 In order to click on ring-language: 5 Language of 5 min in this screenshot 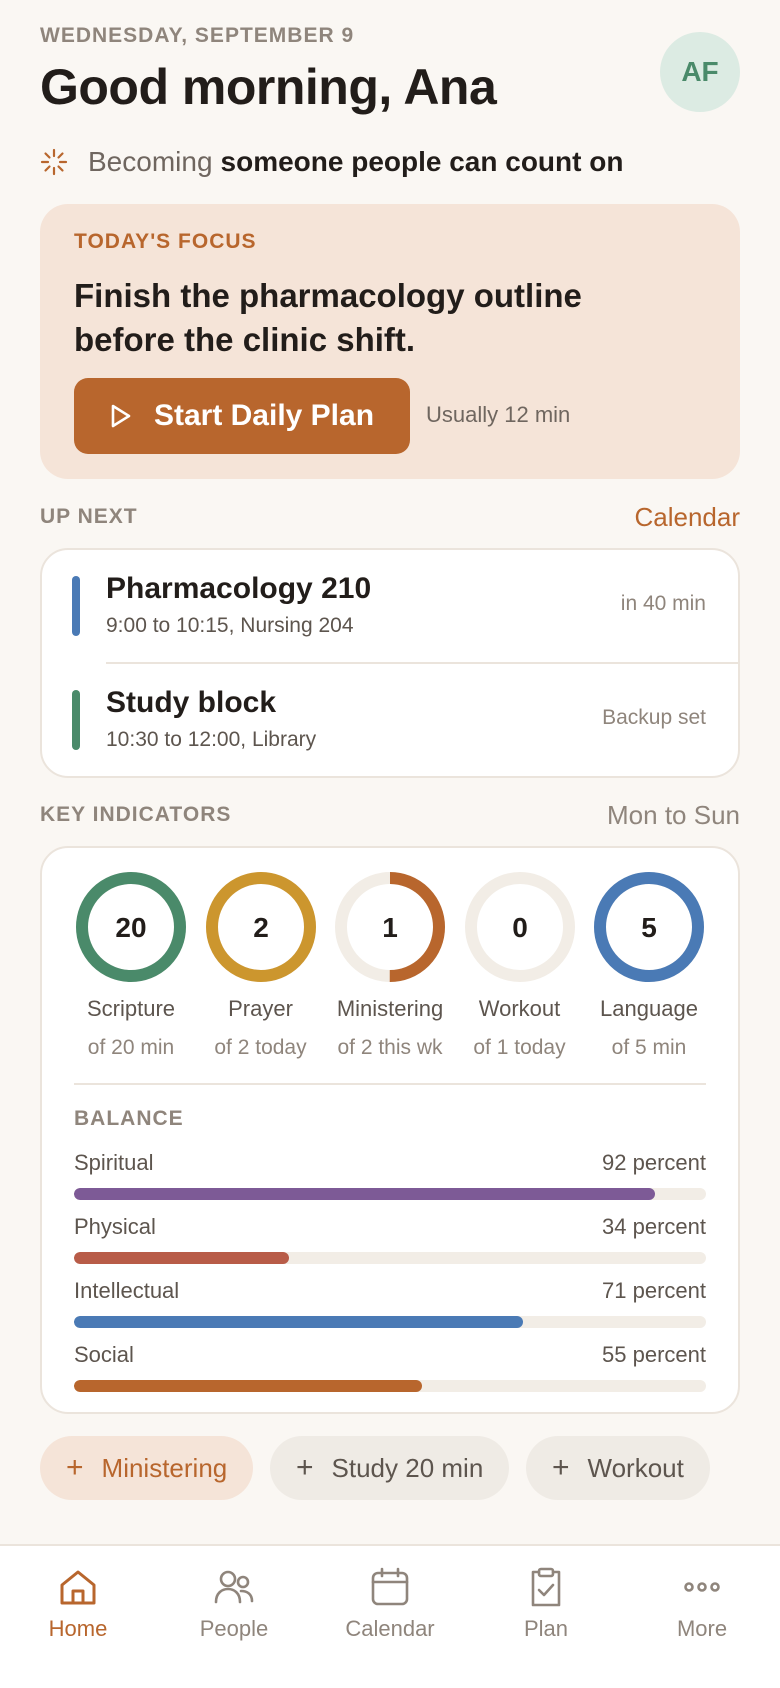, I will do `click(649, 965)`.